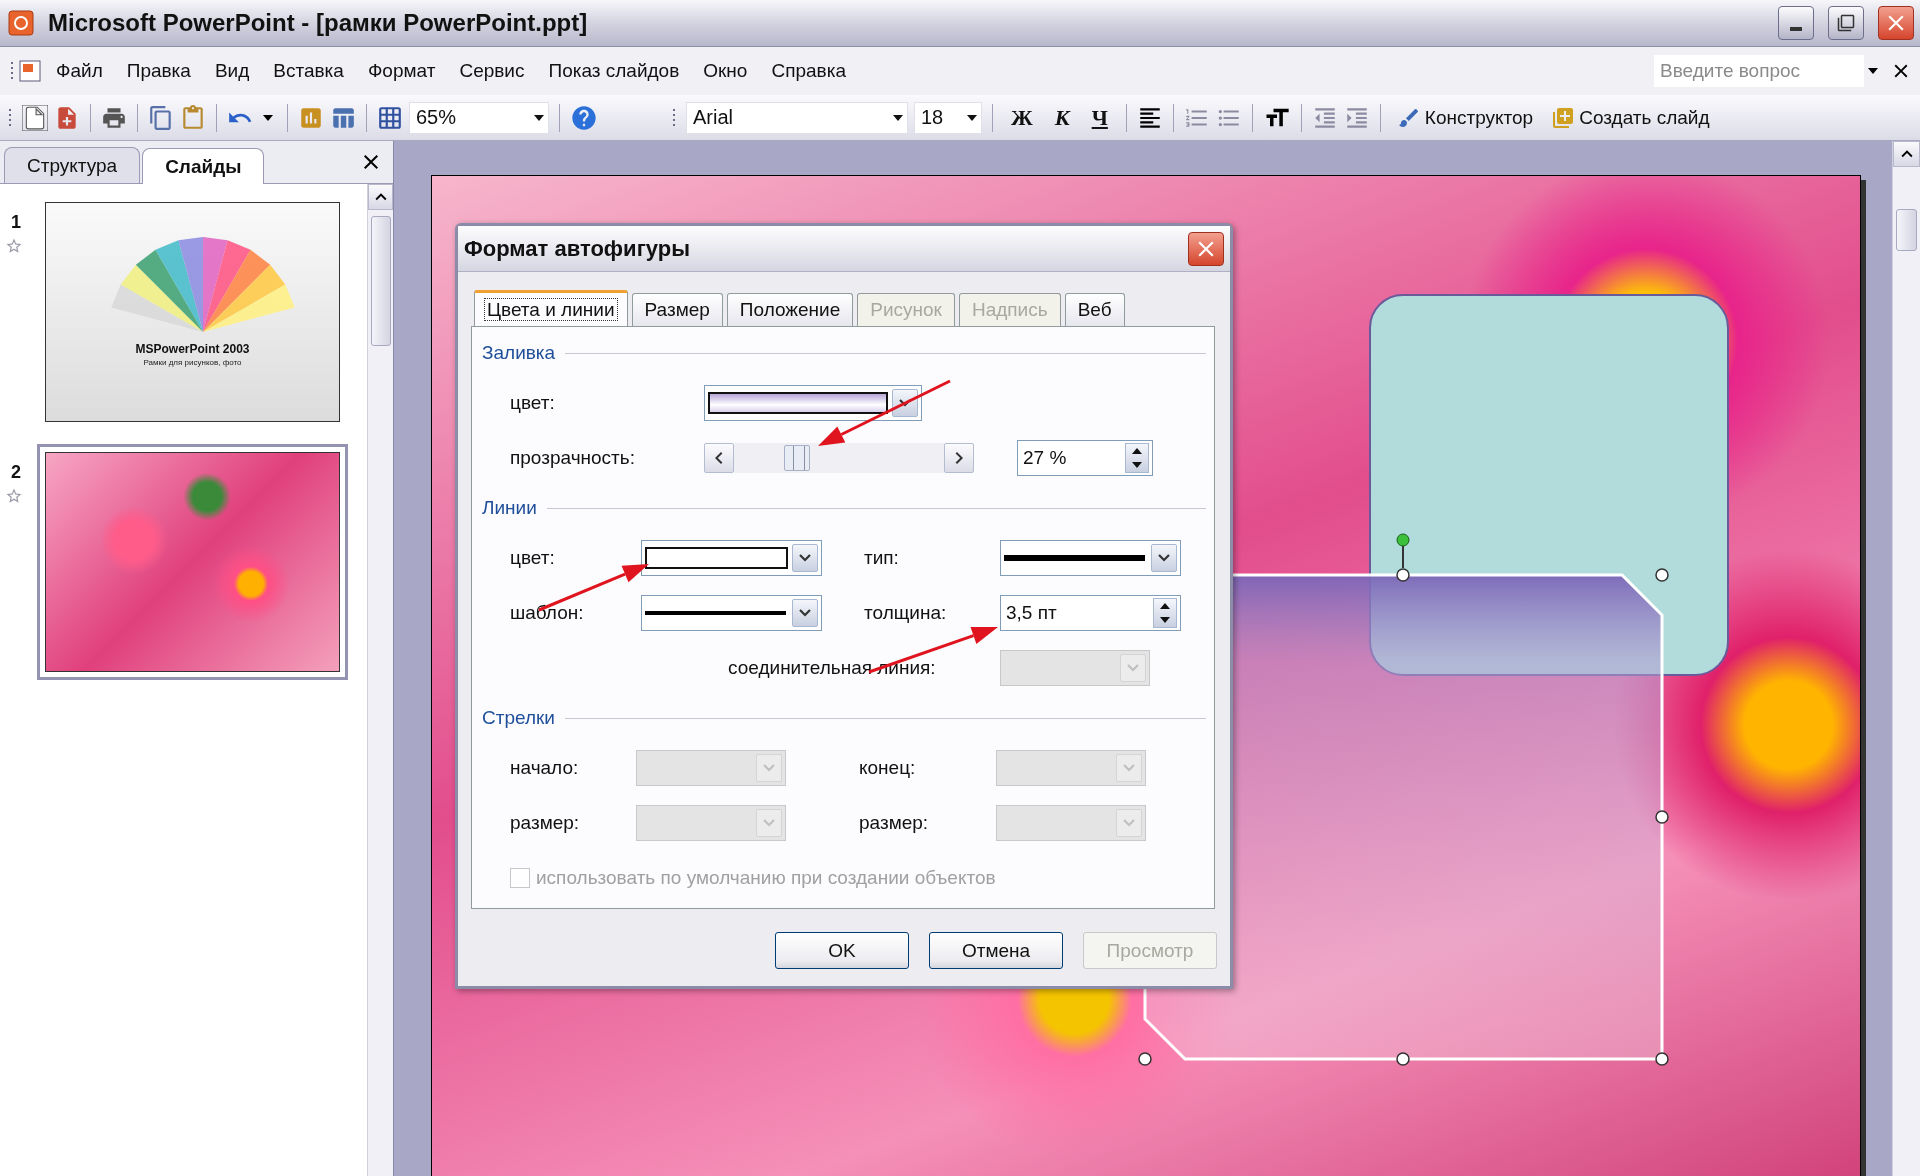 Image resolution: width=1920 pixels, height=1176 pixels. I want to click on line-style-dropdown, so click(1090, 558).